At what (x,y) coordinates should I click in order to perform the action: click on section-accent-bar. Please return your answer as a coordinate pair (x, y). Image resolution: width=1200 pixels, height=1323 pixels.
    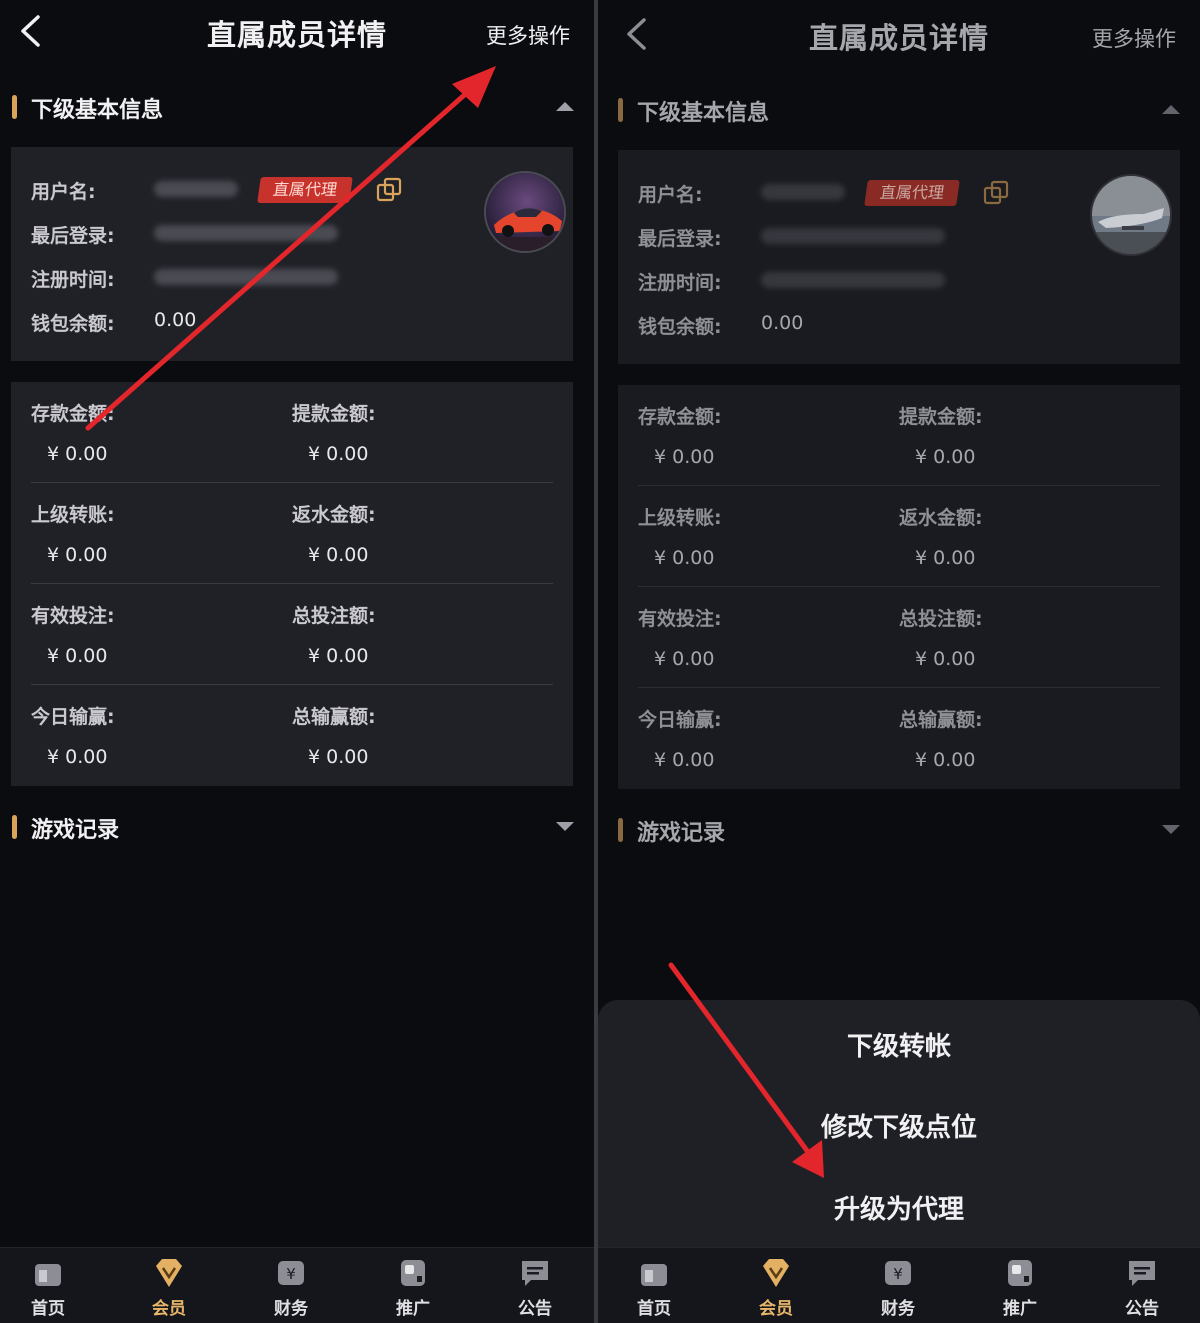
    Looking at the image, I should click on (620, 830).